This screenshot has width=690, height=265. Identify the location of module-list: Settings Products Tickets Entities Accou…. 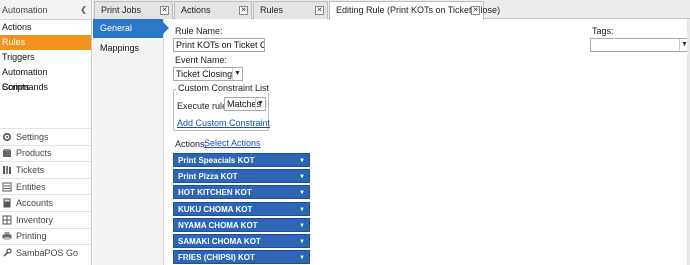
(45, 194).